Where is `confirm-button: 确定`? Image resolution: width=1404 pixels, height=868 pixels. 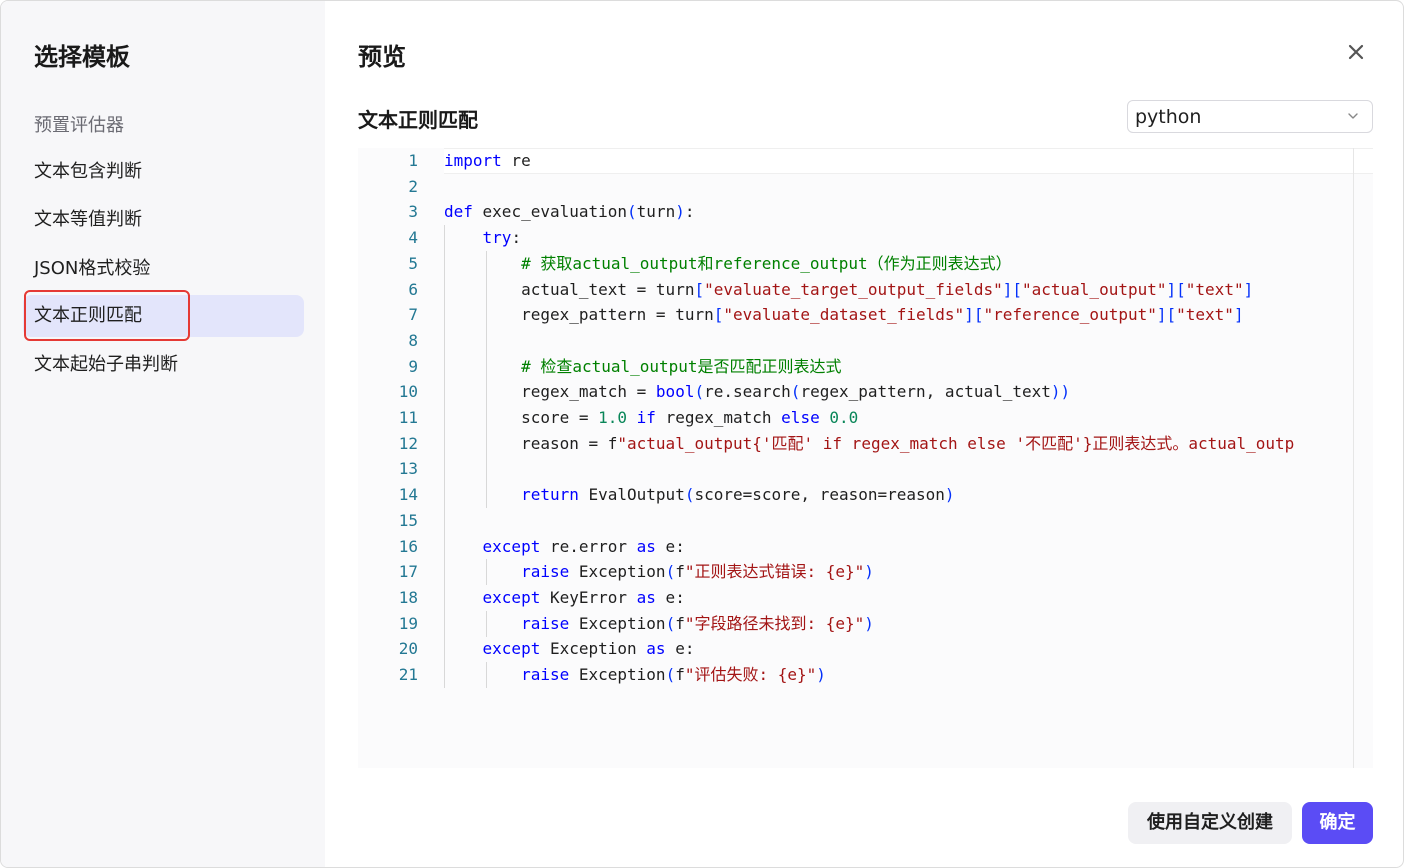
confirm-button: 确定 is located at coordinates (1337, 823).